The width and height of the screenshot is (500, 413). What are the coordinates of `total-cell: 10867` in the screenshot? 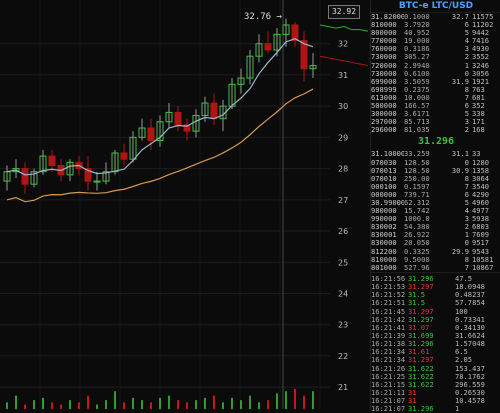 It's located at (483, 267).